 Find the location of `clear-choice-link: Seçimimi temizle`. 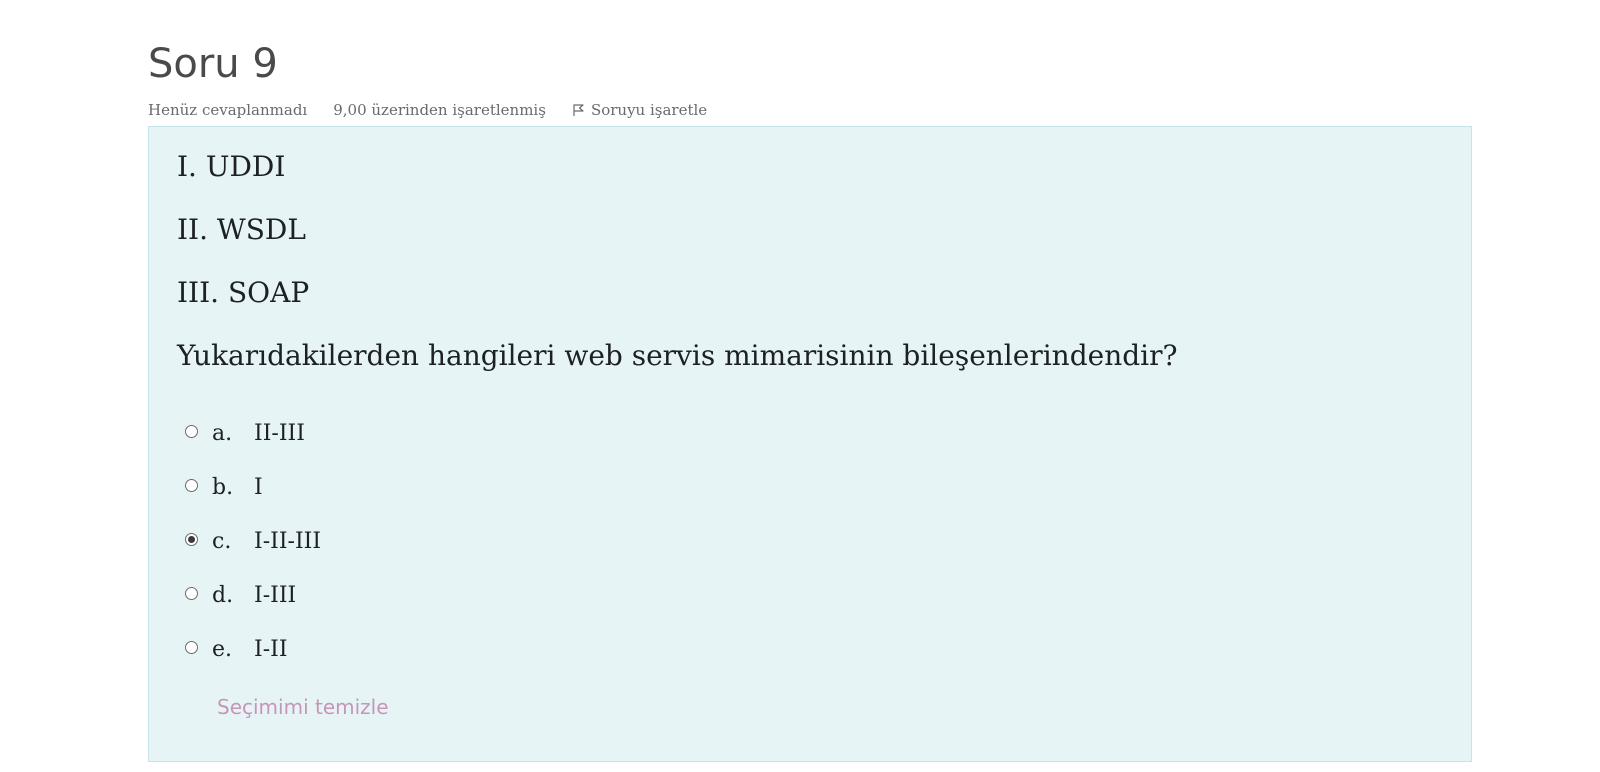

clear-choice-link: Seçimimi temizle is located at coordinates (303, 707).